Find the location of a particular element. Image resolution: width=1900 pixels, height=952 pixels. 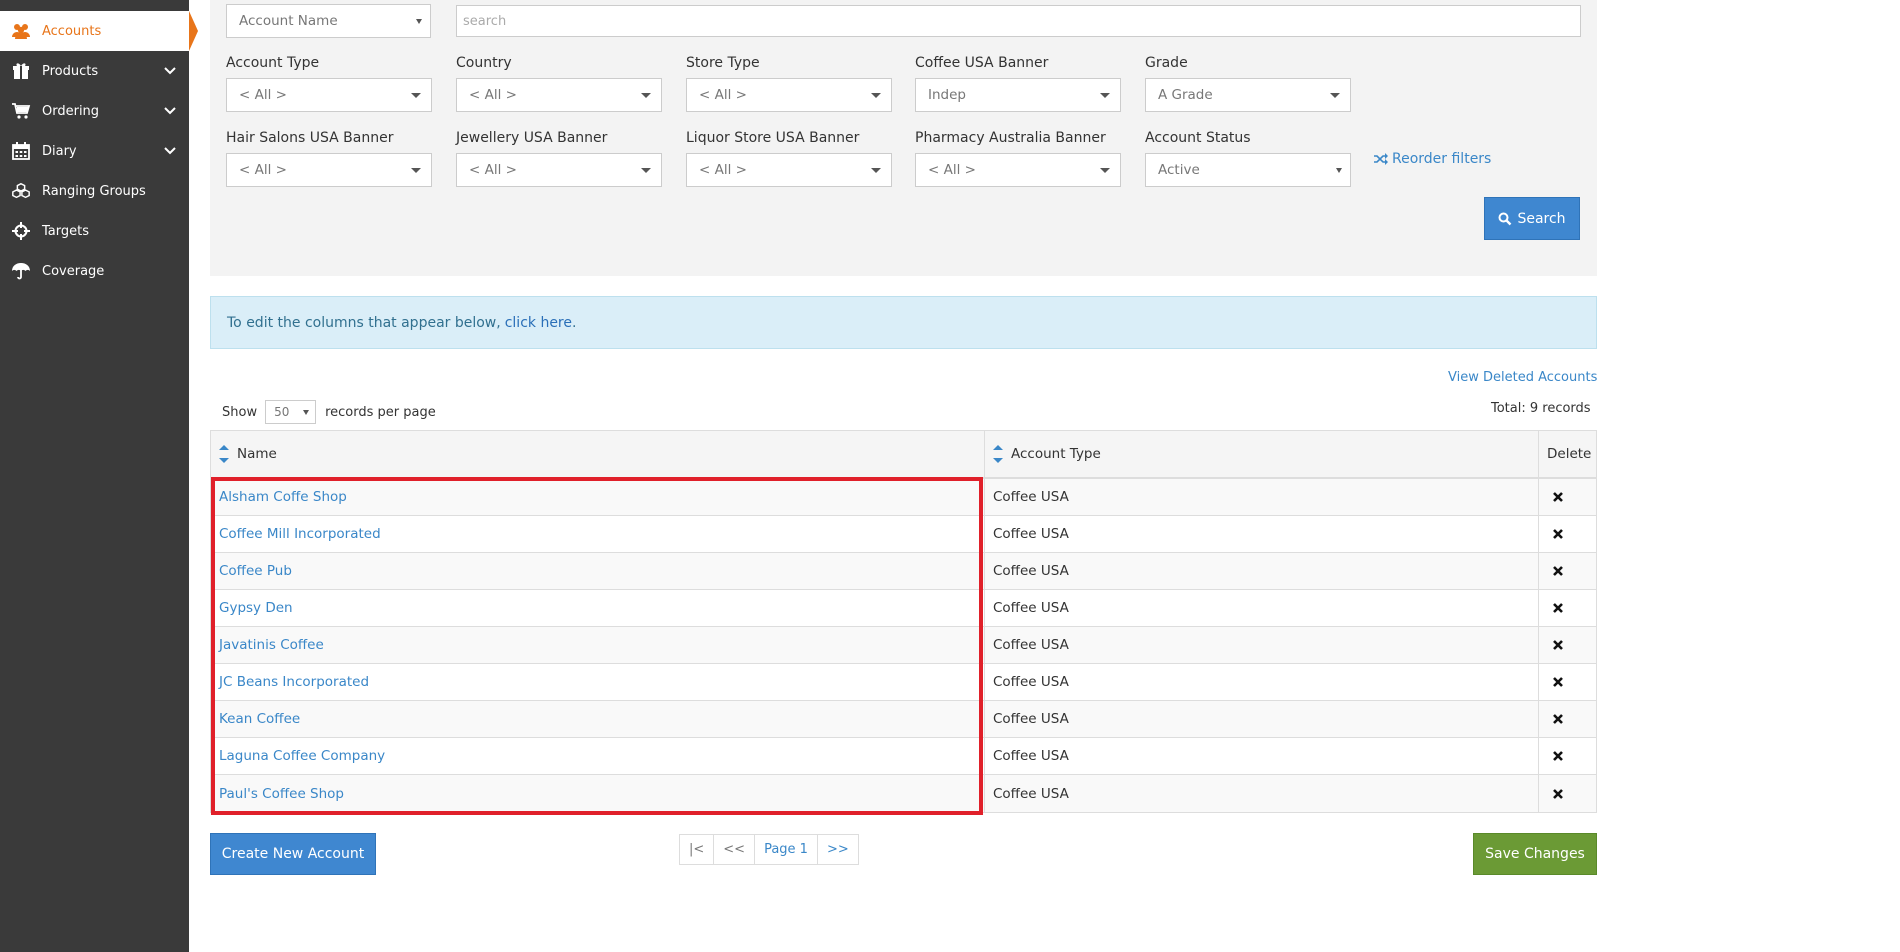

table-row: Paul's Coffee Shop Coffee USA is located at coordinates (903, 793).